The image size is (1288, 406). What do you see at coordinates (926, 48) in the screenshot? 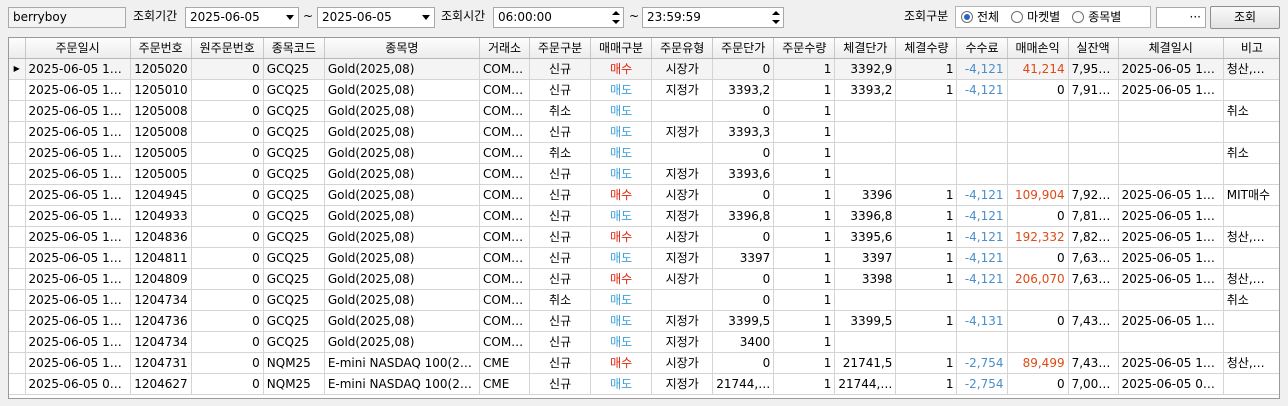
I see `column-header-fill-qty: 체결수량` at bounding box center [926, 48].